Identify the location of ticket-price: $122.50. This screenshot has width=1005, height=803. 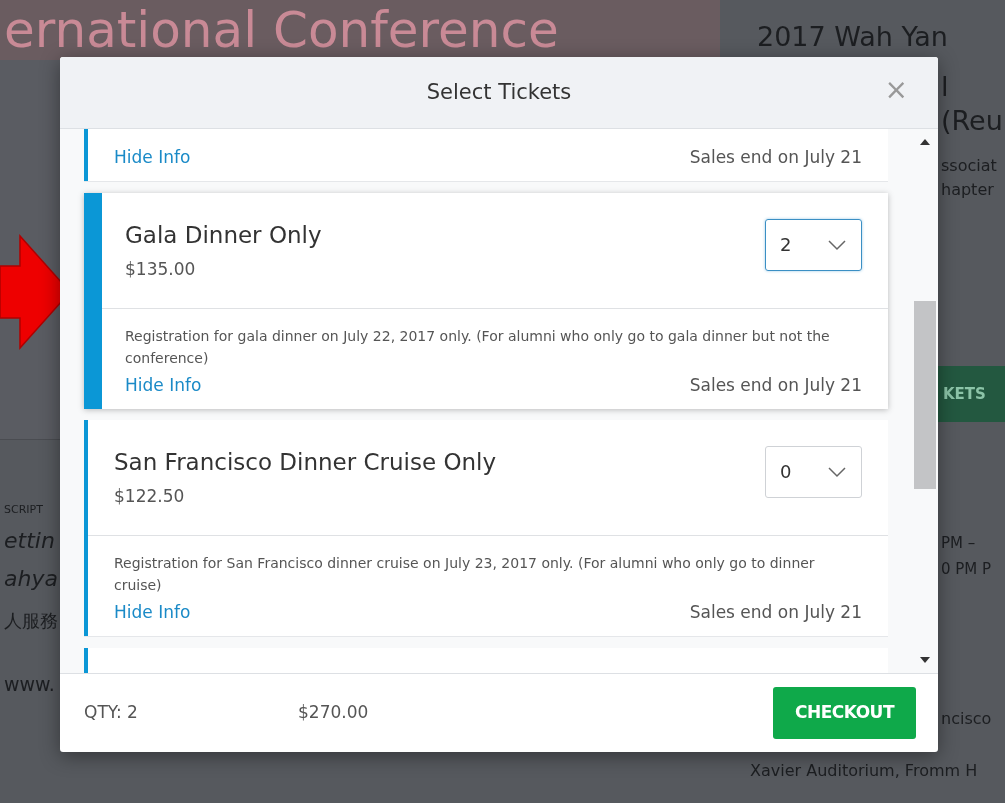
(150, 496).